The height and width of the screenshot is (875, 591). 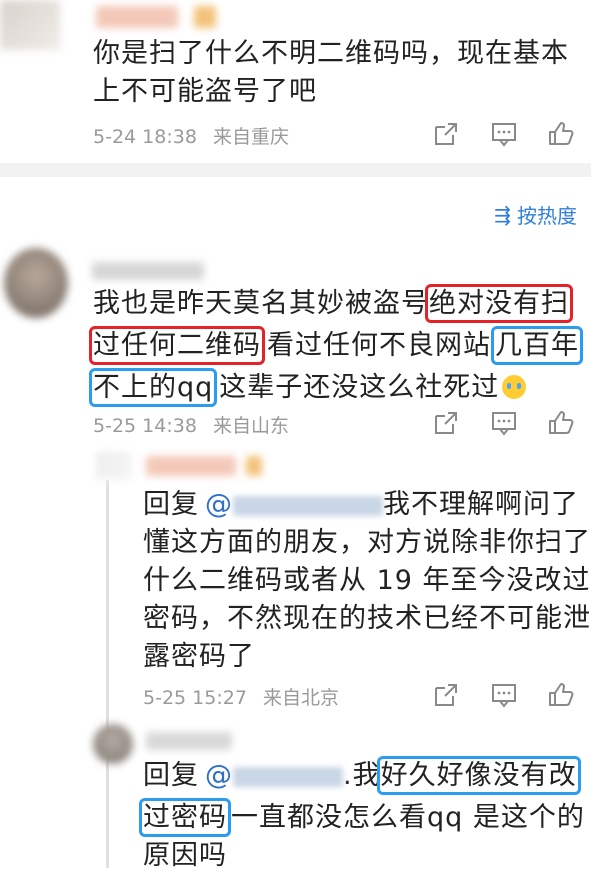 What do you see at coordinates (514, 387) in the screenshot?
I see `crying-emoji-icon` at bounding box center [514, 387].